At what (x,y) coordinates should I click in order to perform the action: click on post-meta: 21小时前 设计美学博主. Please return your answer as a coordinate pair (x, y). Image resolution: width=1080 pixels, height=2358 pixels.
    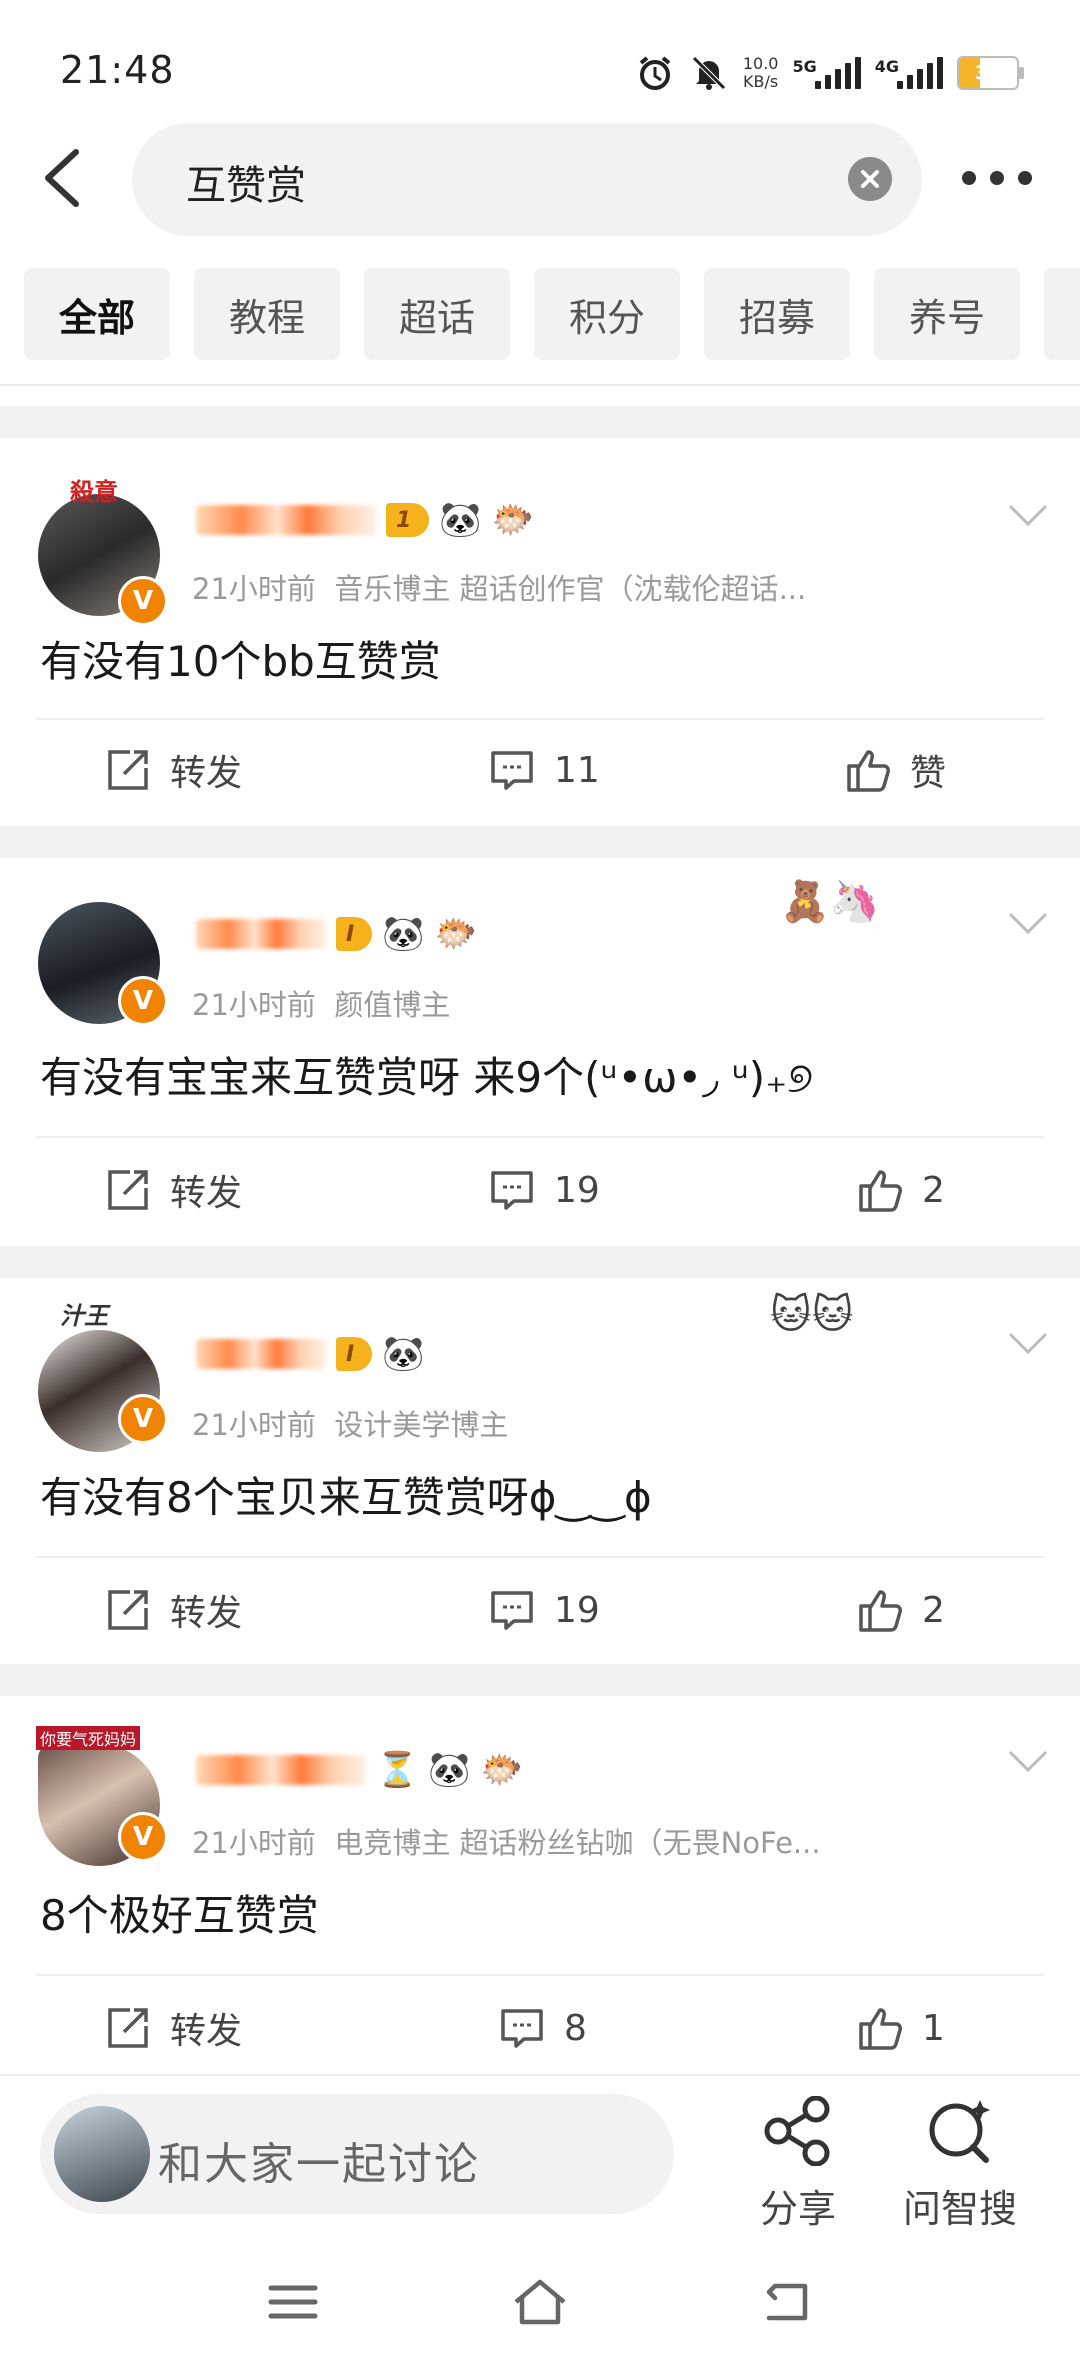
    Looking at the image, I should click on (350, 1425).